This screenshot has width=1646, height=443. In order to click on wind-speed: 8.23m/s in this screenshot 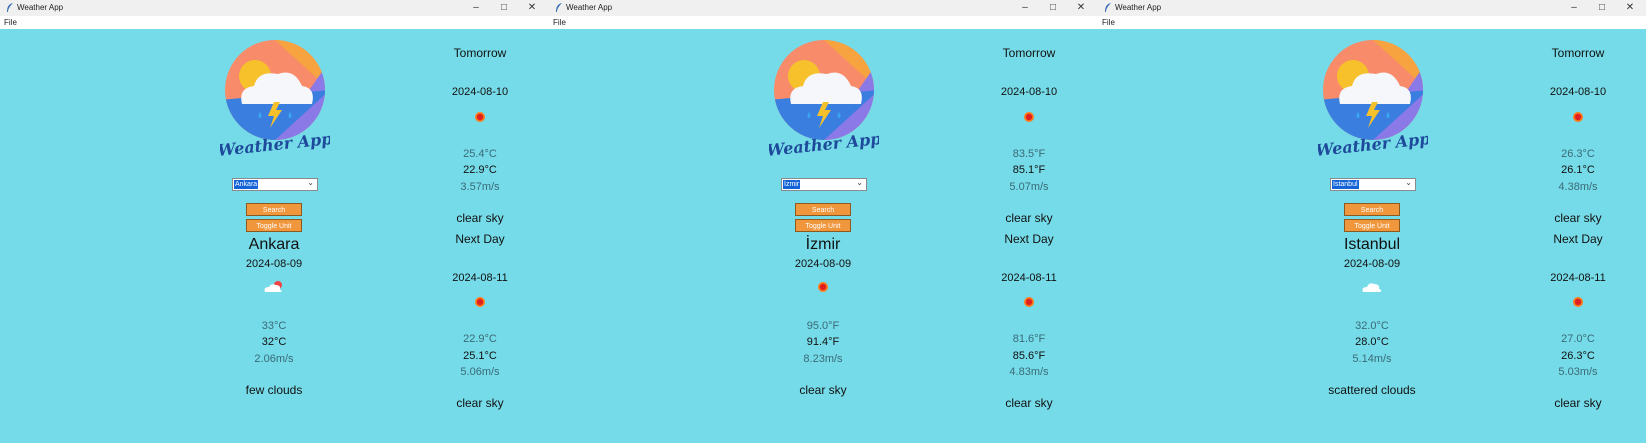, I will do `click(823, 359)`.